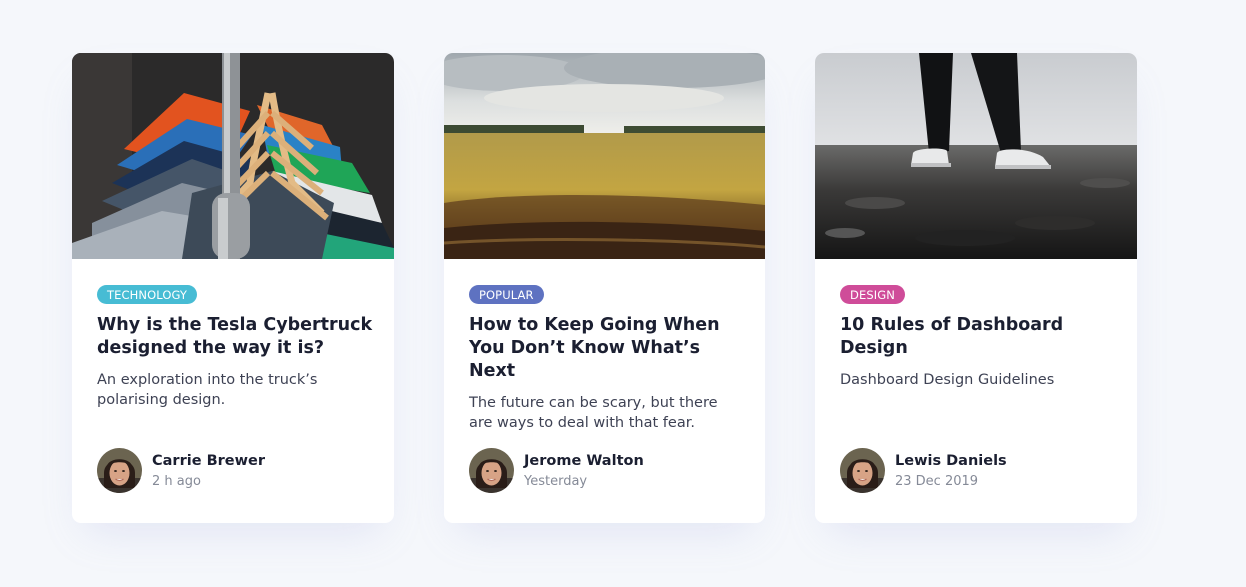 Image resolution: width=1246 pixels, height=587 pixels. Describe the element at coordinates (947, 380) in the screenshot. I see `article-description: Dashboard Design Guidelines` at that location.